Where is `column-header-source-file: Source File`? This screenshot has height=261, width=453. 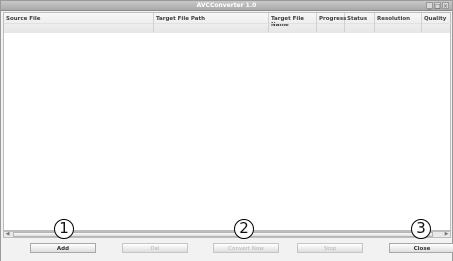 column-header-source-file: Source File is located at coordinates (79, 22).